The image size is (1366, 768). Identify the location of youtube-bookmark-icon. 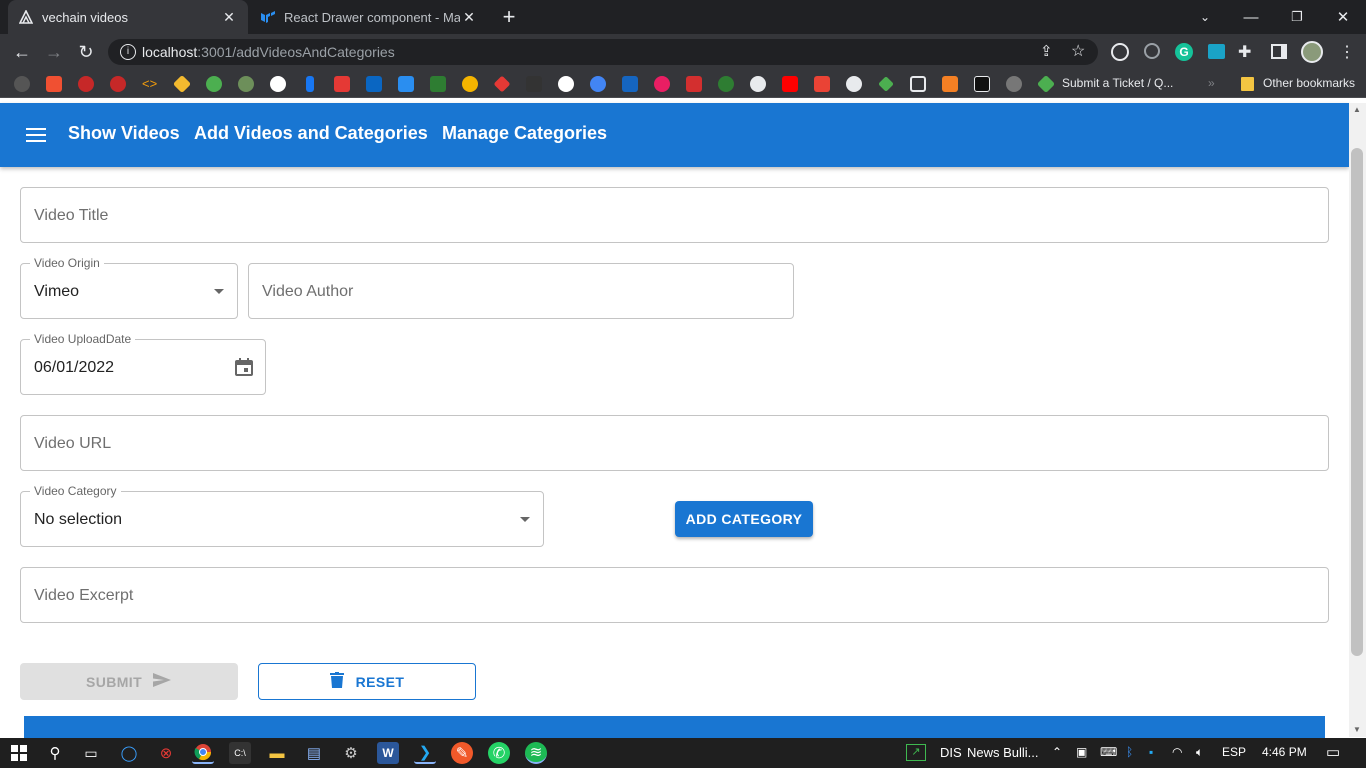
(790, 84).